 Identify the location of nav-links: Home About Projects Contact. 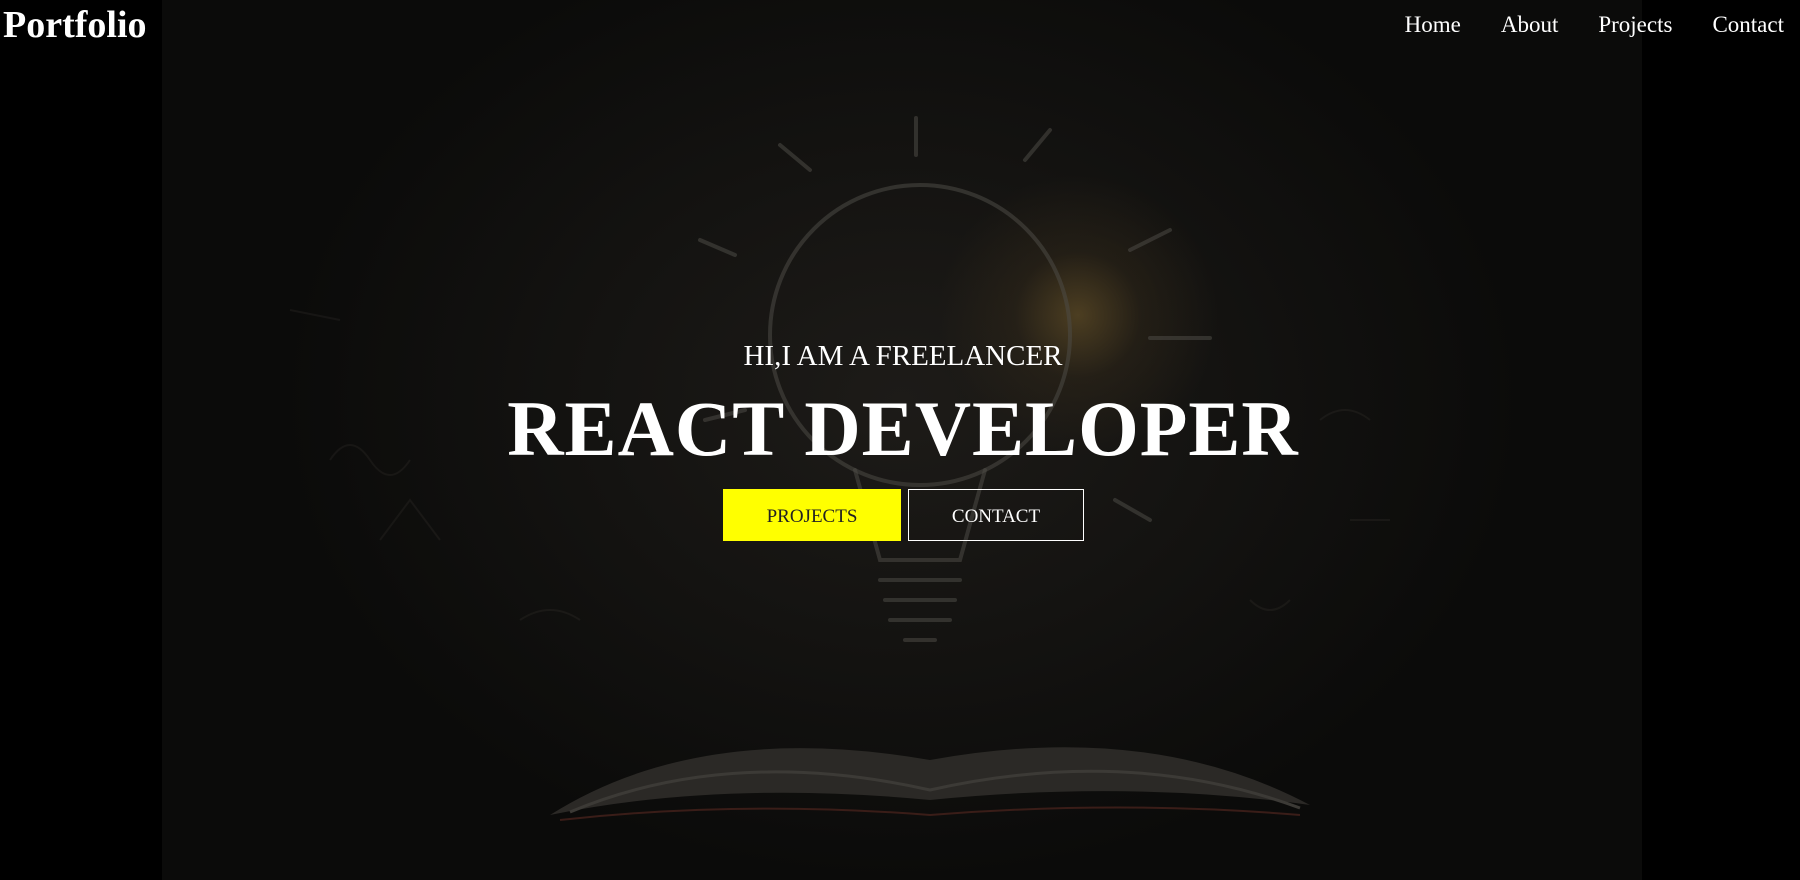
(1594, 25).